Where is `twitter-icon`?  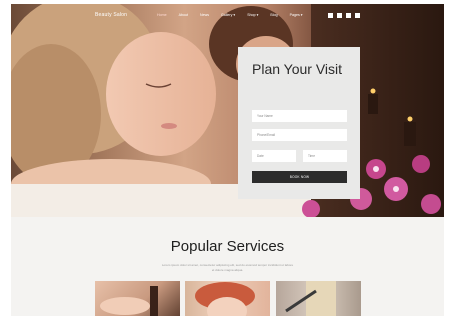
twitter-icon is located at coordinates (339, 15).